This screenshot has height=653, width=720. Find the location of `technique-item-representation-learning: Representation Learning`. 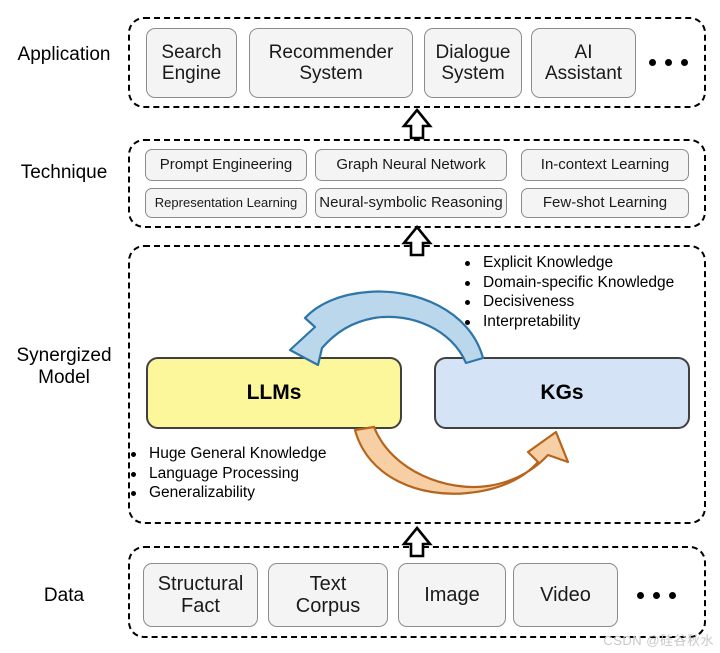

technique-item-representation-learning: Representation Learning is located at coordinates (226, 203).